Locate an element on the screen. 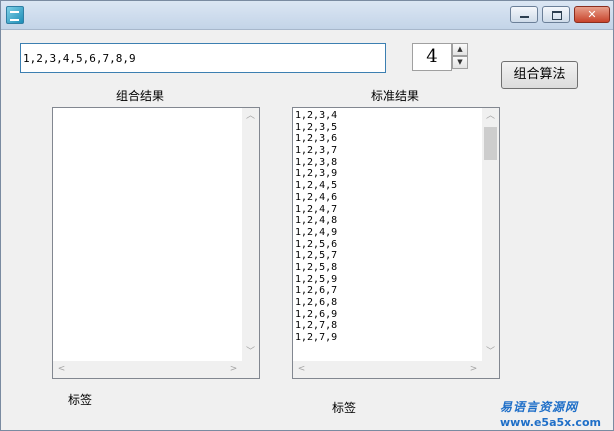 The image size is (614, 431). count-spinner-buttons: ▲ ▼ is located at coordinates (460, 56).